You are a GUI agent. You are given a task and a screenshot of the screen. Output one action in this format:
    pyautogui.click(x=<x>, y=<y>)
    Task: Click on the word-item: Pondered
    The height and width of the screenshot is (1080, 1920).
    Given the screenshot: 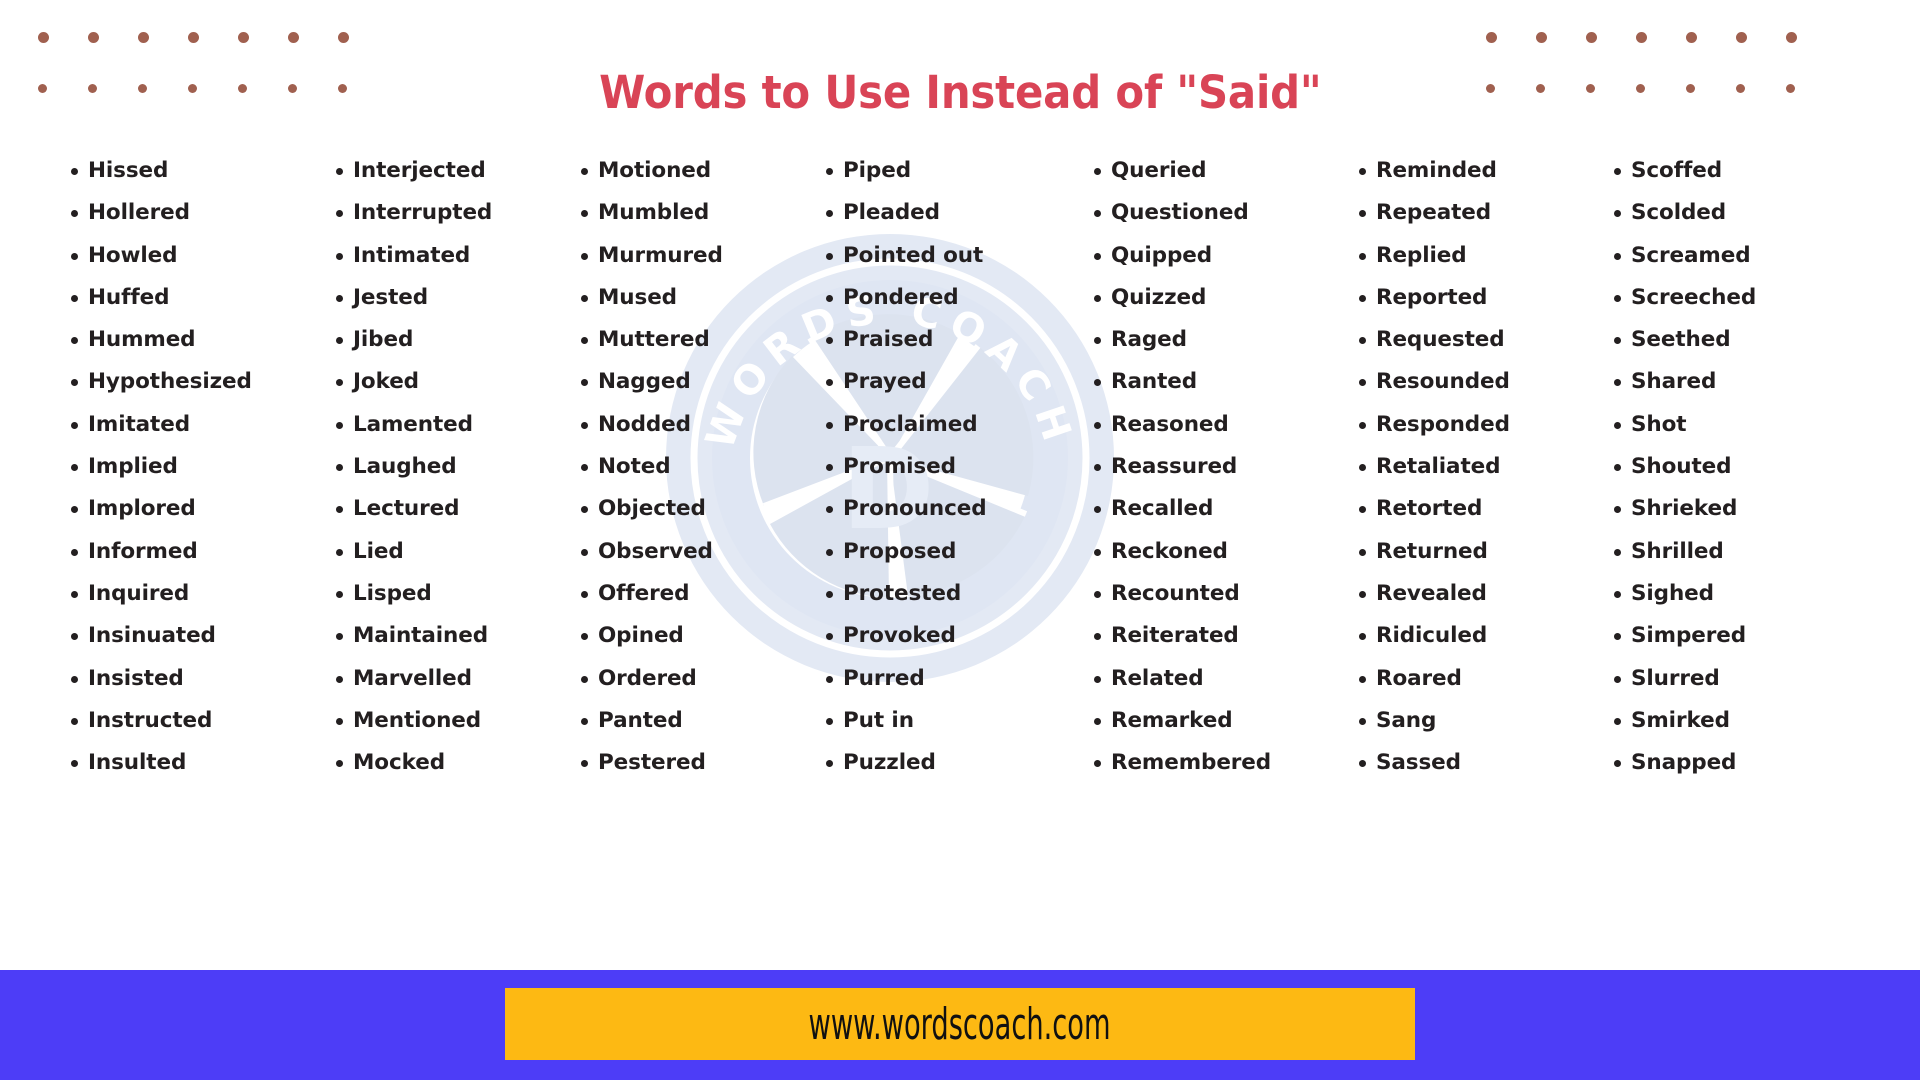 What is the action you would take?
    pyautogui.click(x=954, y=298)
    